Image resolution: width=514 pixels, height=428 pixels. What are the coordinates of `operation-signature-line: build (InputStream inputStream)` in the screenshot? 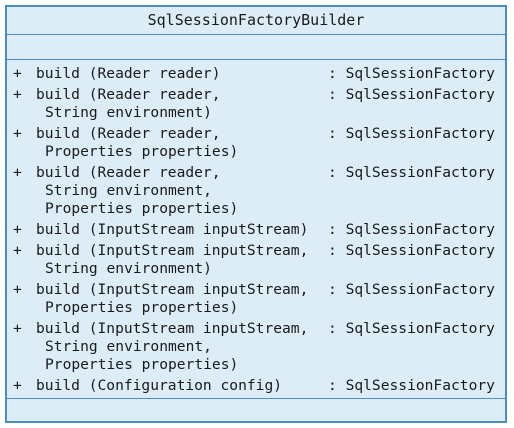 It's located at (172, 229).